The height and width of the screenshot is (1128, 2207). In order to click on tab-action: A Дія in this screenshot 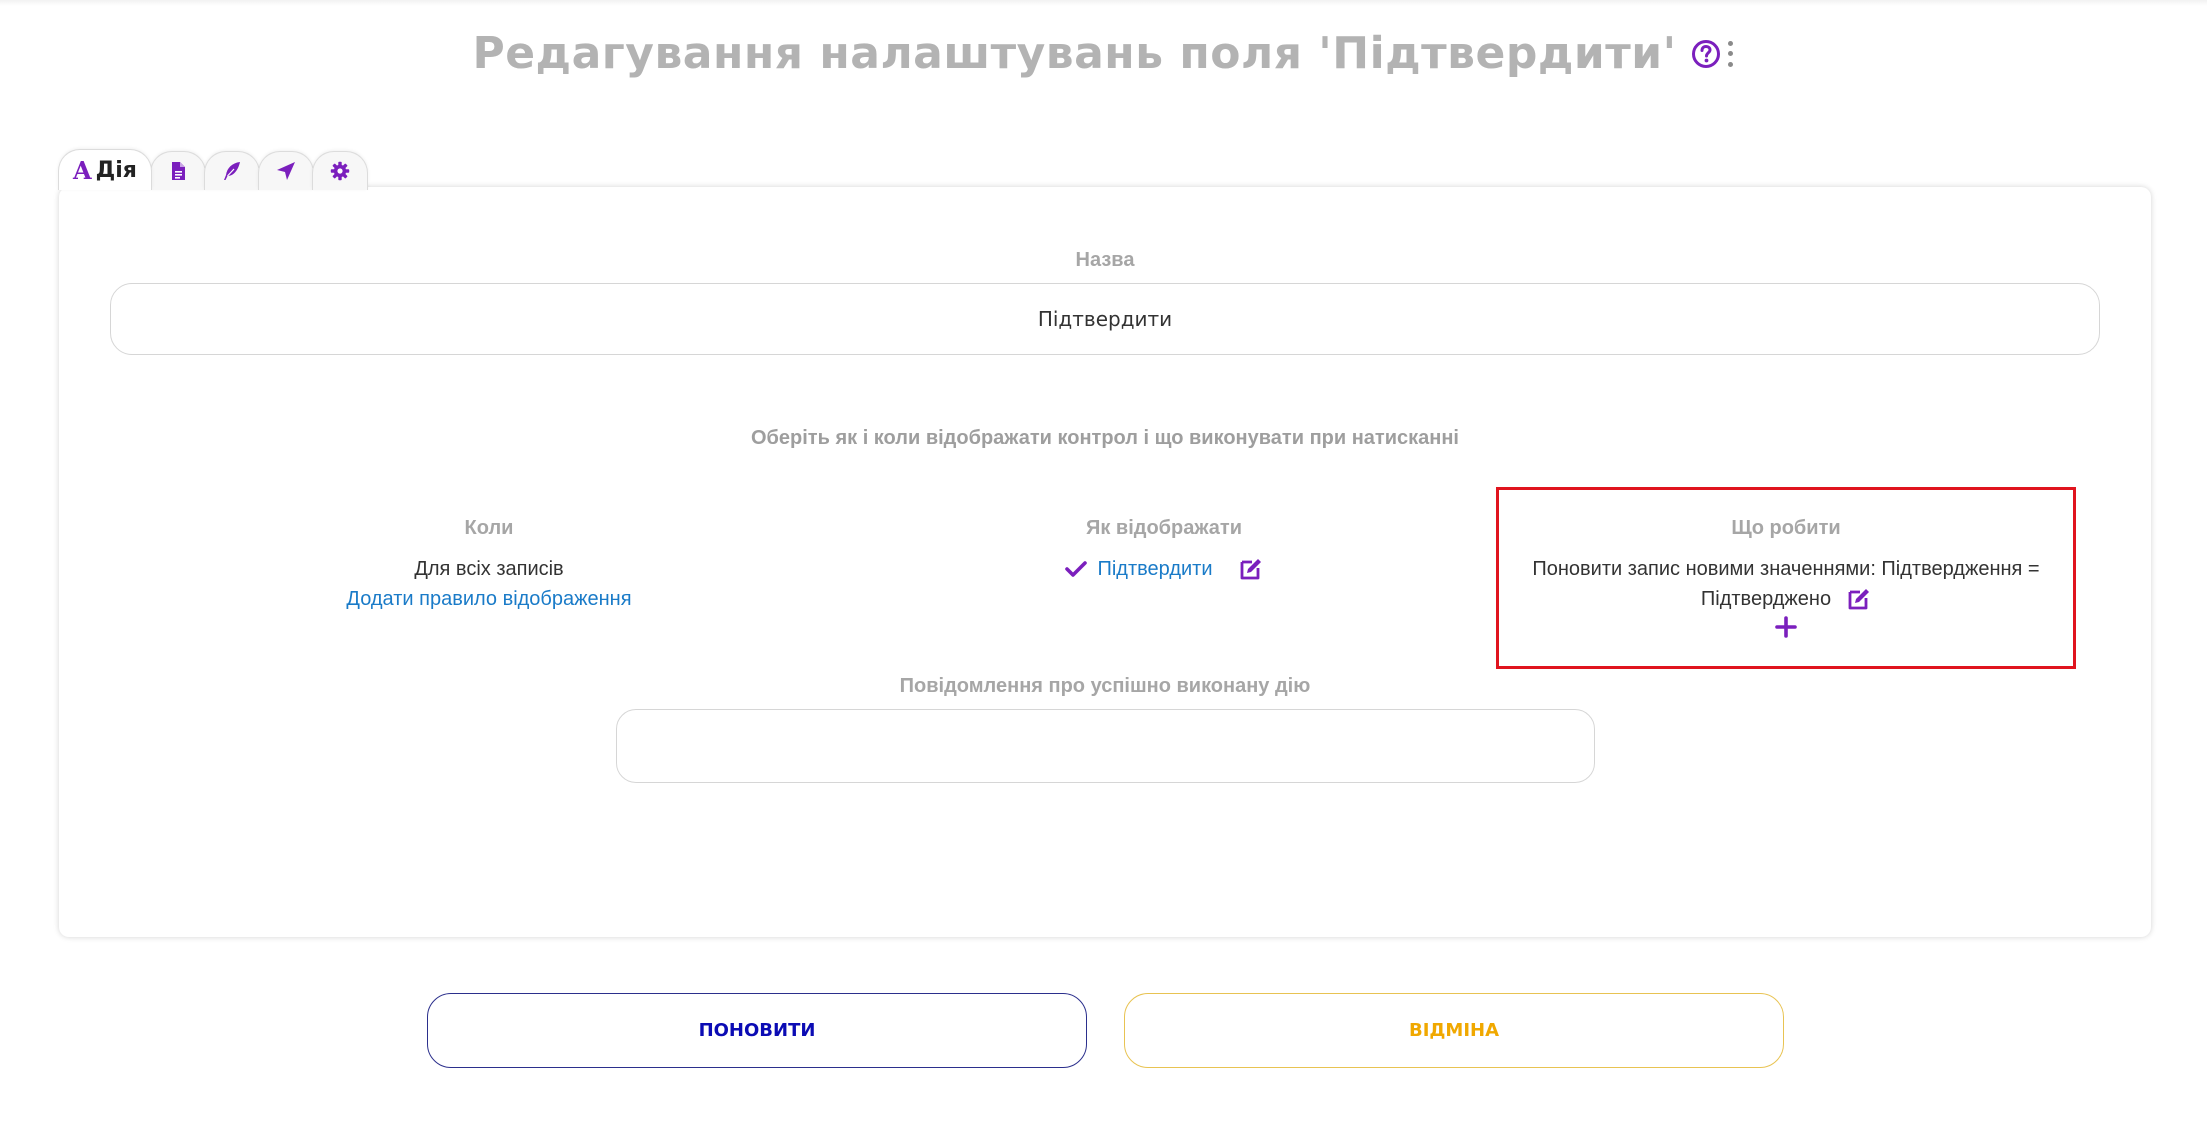, I will do `click(105, 169)`.